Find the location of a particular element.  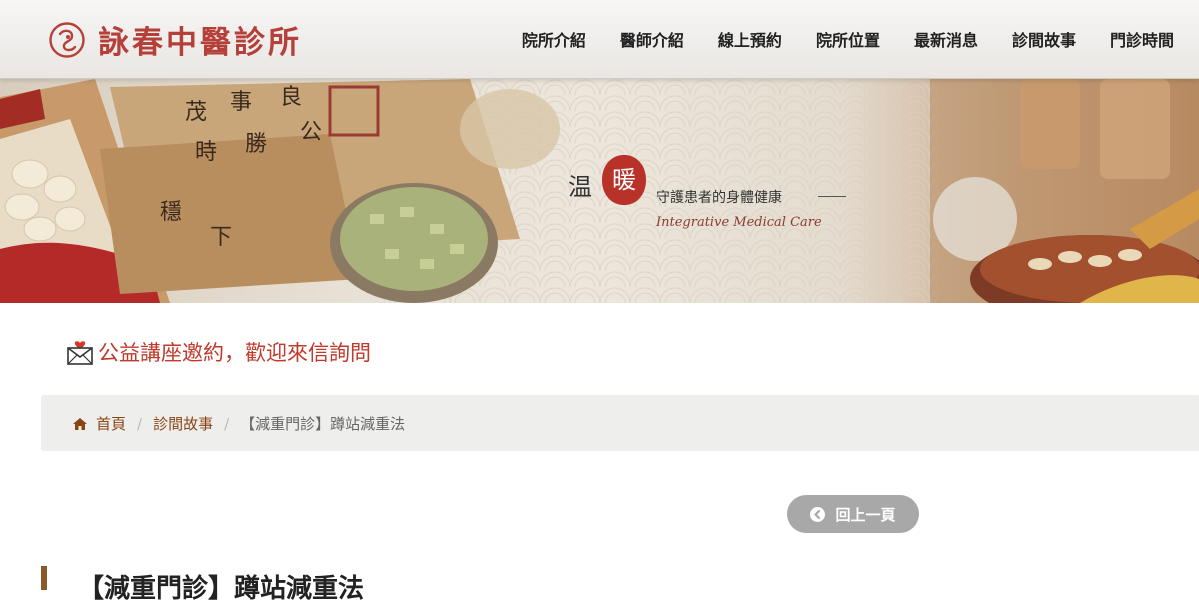

logo-emblem-icon is located at coordinates (67, 39).